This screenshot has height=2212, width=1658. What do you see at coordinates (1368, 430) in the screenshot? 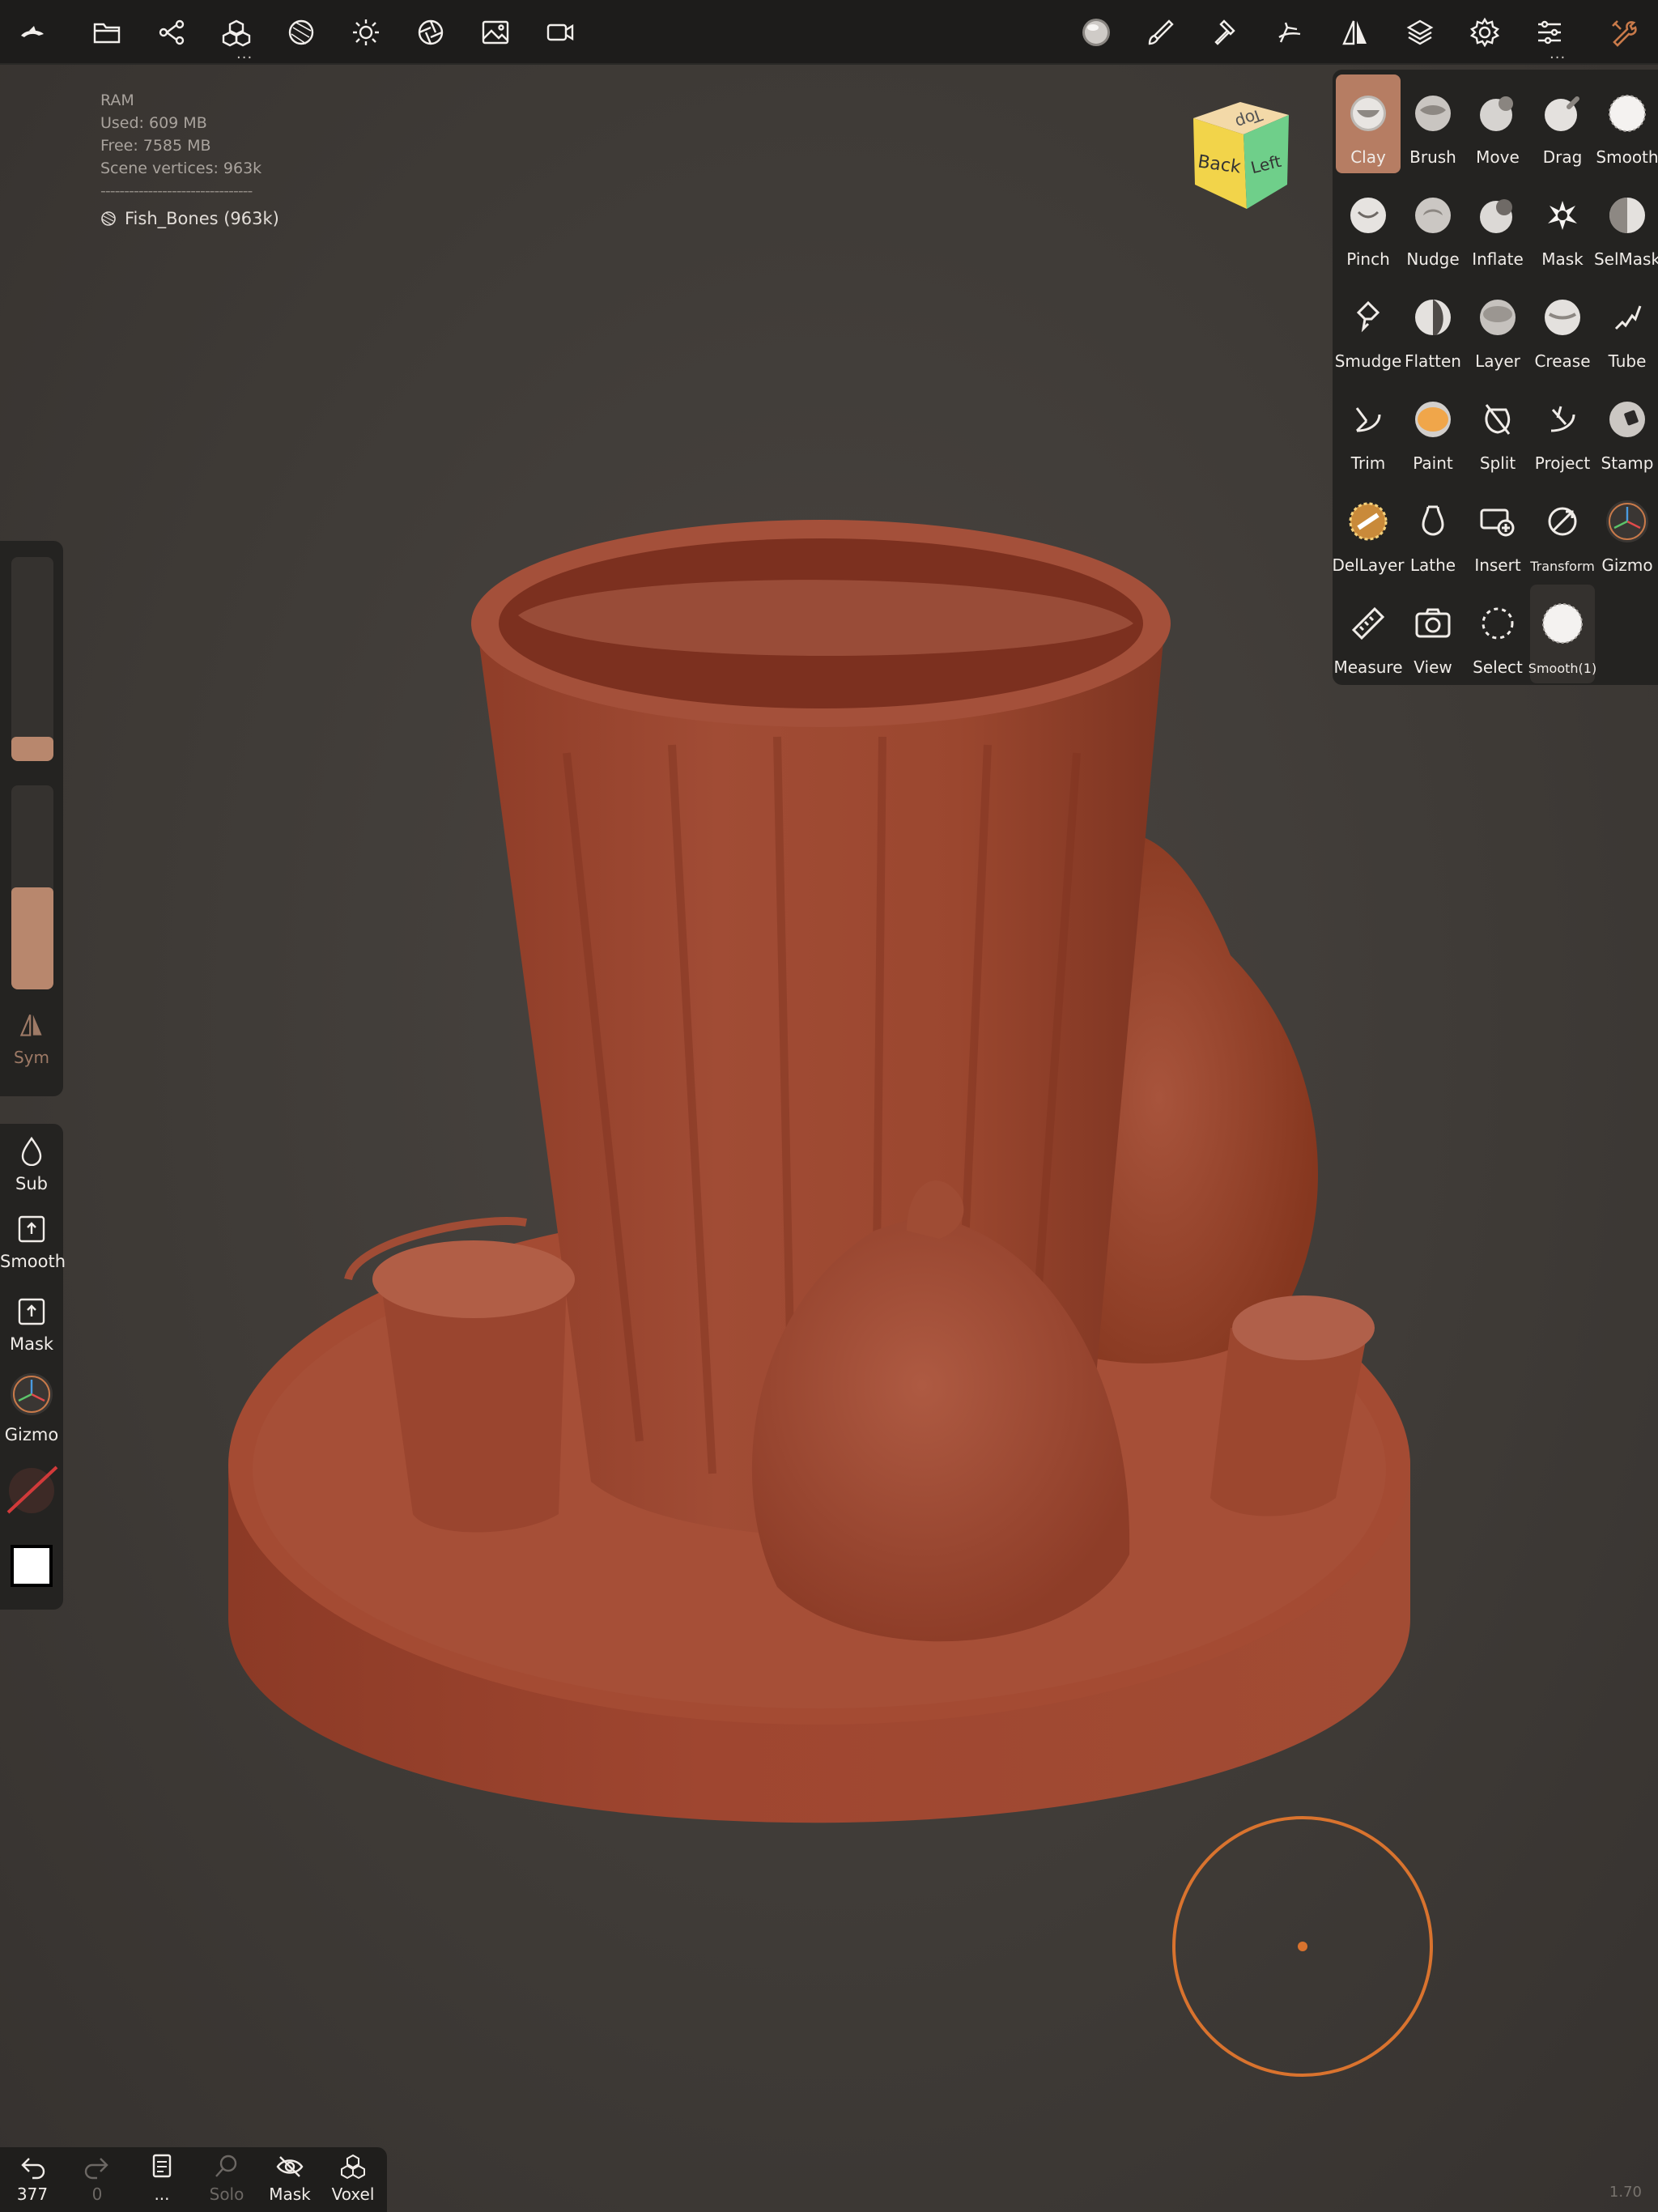
I see `tool-trim: Trim` at bounding box center [1368, 430].